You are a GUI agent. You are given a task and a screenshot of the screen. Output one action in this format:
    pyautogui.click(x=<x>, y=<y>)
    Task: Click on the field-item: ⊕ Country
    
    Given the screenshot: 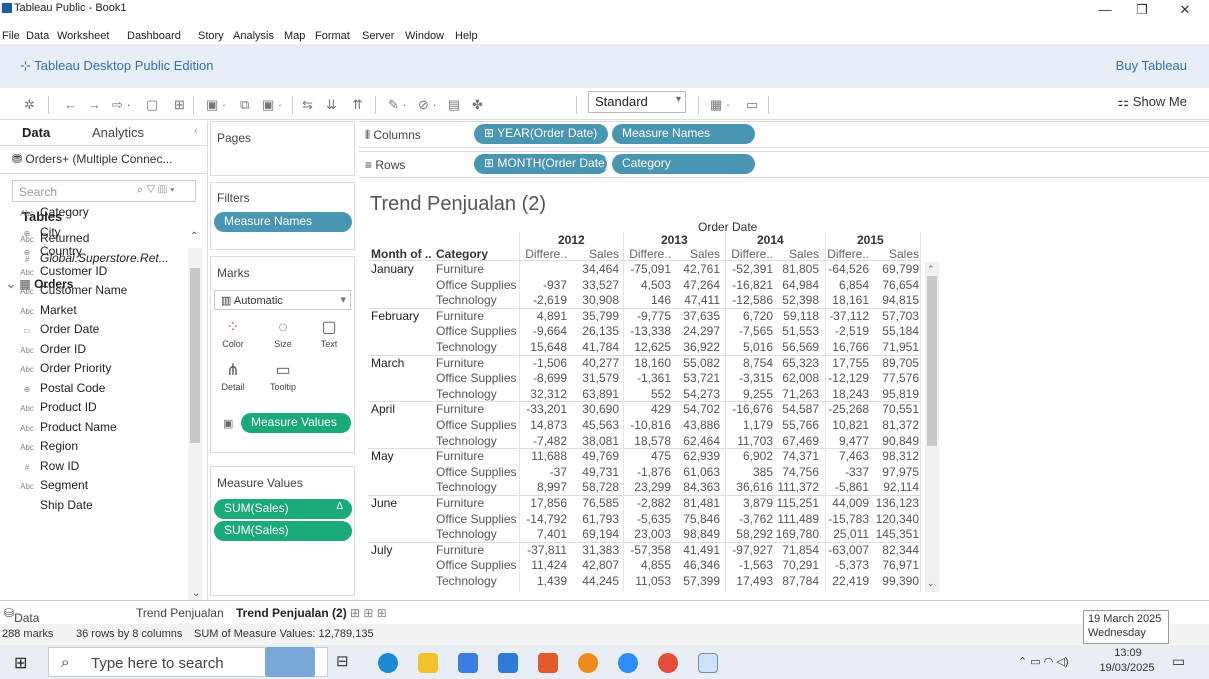 What is the action you would take?
    pyautogui.click(x=41, y=254)
    